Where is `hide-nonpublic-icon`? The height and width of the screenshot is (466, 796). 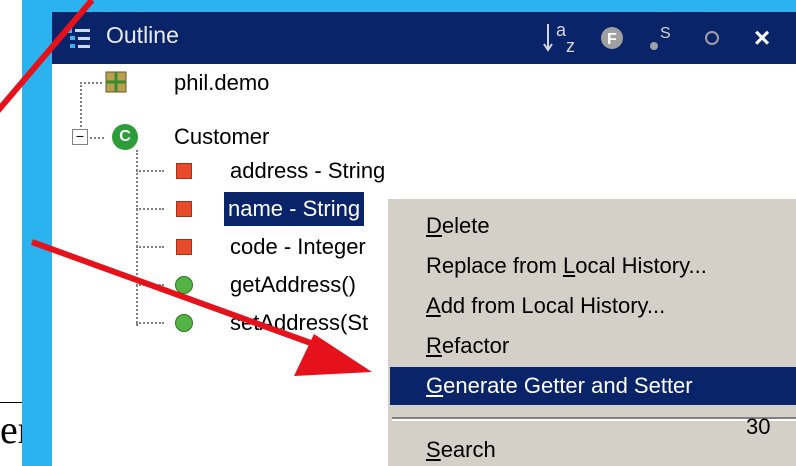
hide-nonpublic-icon is located at coordinates (712, 38).